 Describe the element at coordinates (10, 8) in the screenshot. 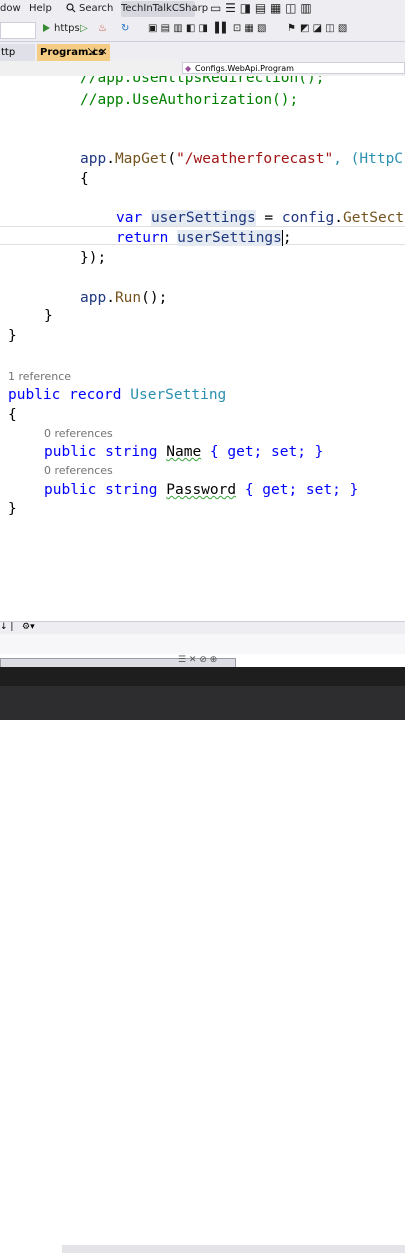

I see `menu-window: dow` at that location.